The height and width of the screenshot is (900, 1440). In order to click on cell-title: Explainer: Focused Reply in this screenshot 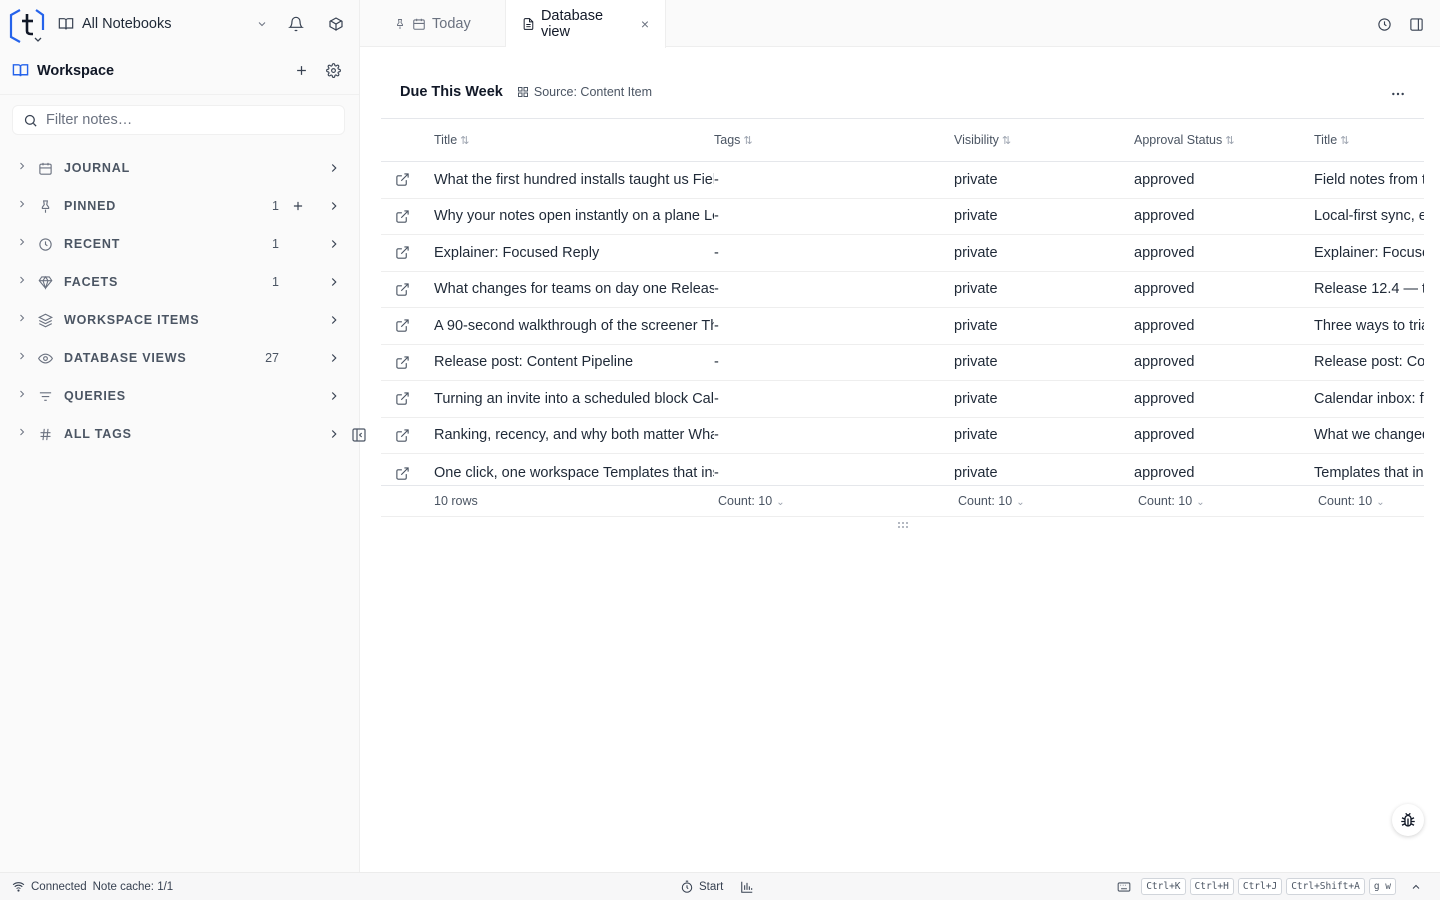, I will do `click(574, 253)`.